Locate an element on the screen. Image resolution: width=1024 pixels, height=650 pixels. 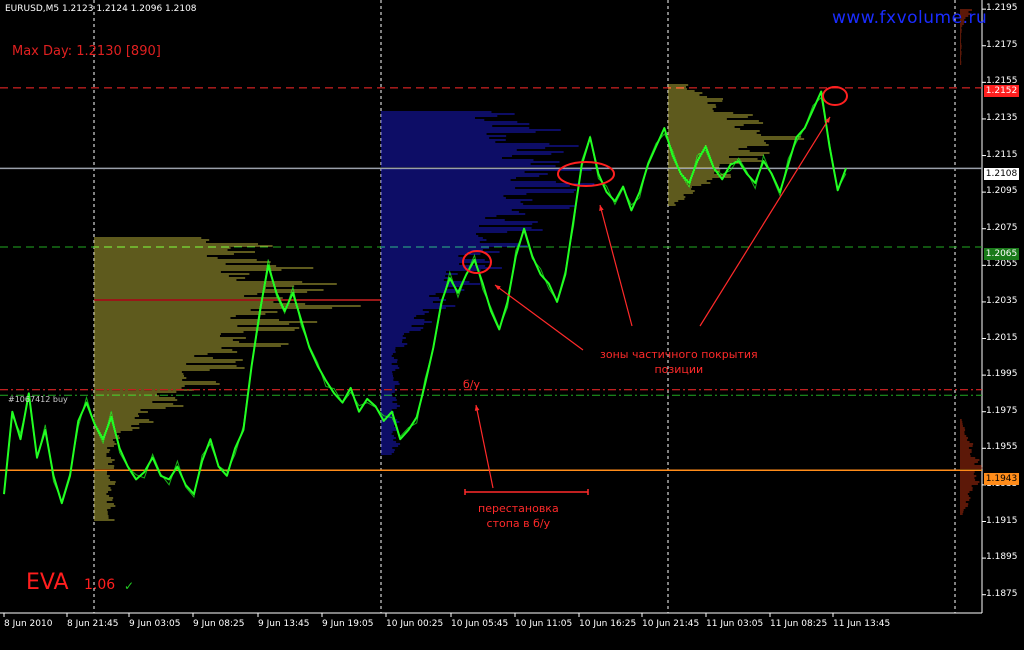
y-tick-label: 1.1955 is located at coordinates (1002, 447).